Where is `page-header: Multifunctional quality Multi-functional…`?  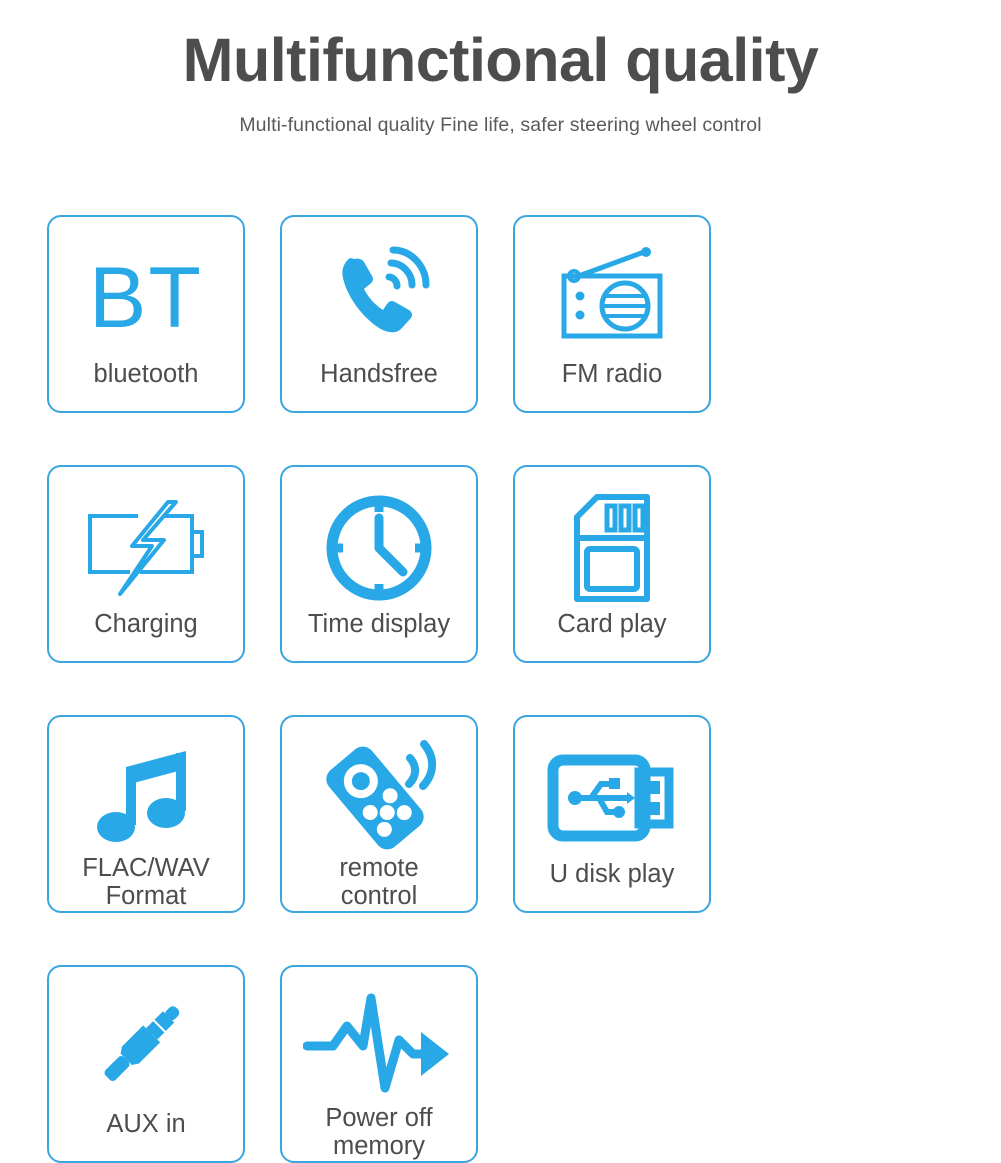
page-header: Multifunctional quality Multi-functional… is located at coordinates (500, 68).